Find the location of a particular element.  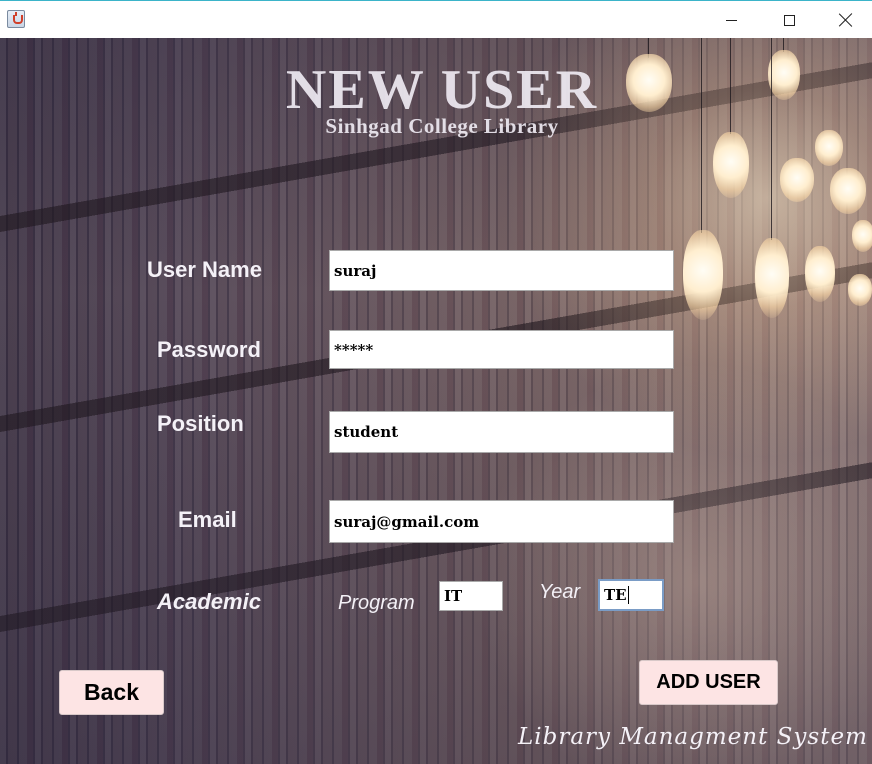

year-label: Year is located at coordinates (560, 592).